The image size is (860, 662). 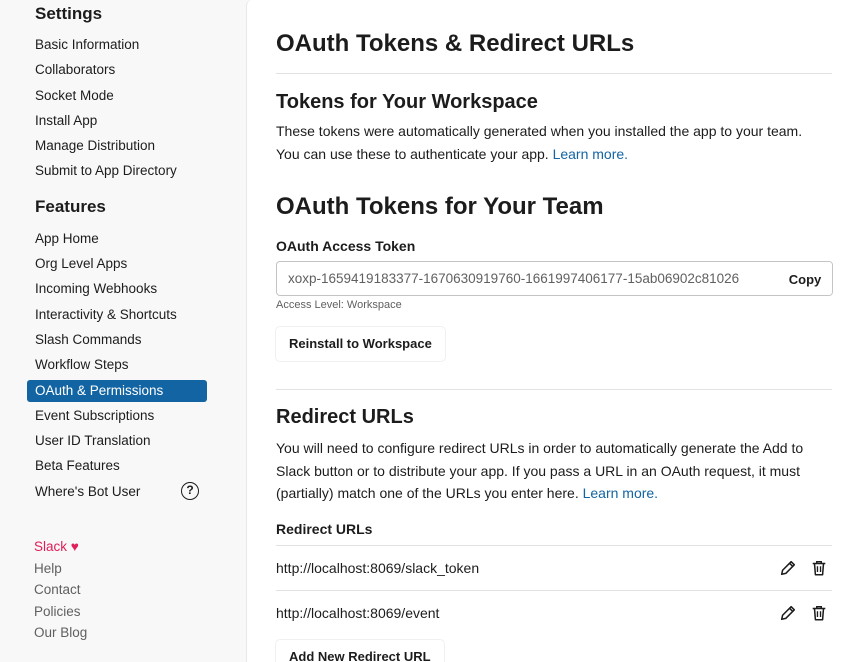 I want to click on heart-icon: ♥, so click(x=74, y=546).